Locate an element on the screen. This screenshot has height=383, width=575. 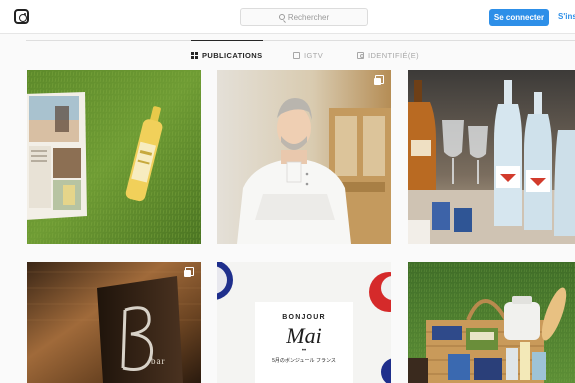
post-image-magazine-bottle is located at coordinates (114, 157).